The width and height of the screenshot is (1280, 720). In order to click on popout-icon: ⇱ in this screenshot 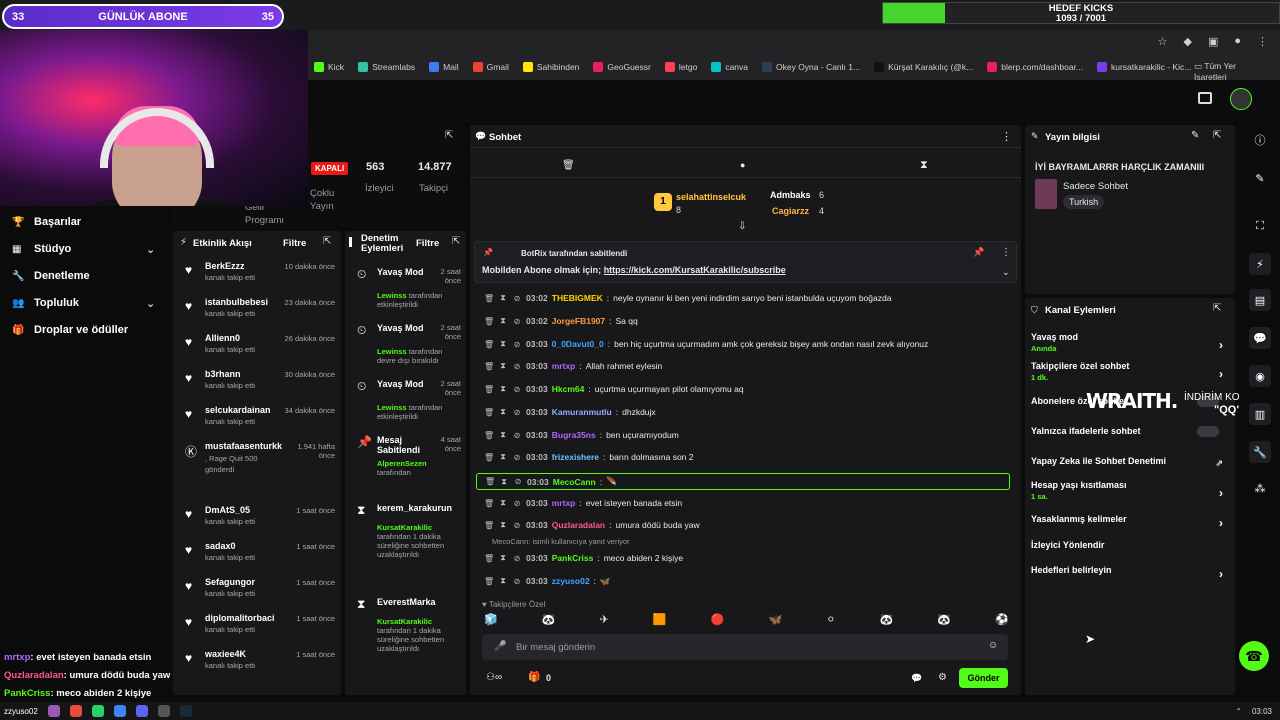, I will do `click(449, 135)`.